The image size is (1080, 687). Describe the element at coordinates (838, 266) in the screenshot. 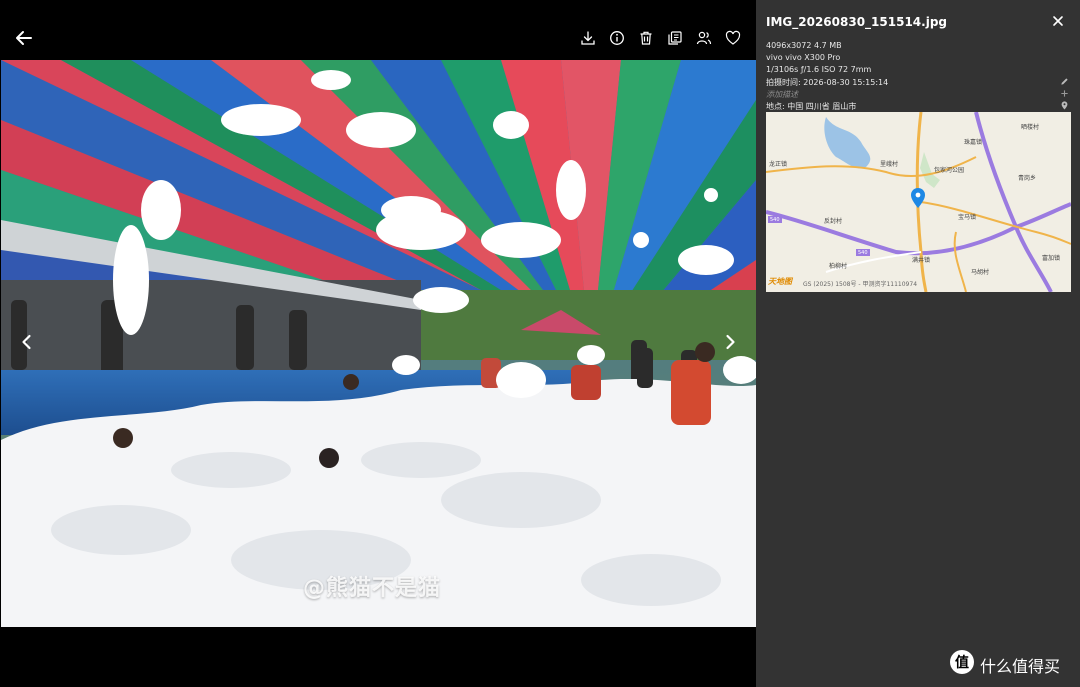

I see `map-label: 柏柳村` at that location.